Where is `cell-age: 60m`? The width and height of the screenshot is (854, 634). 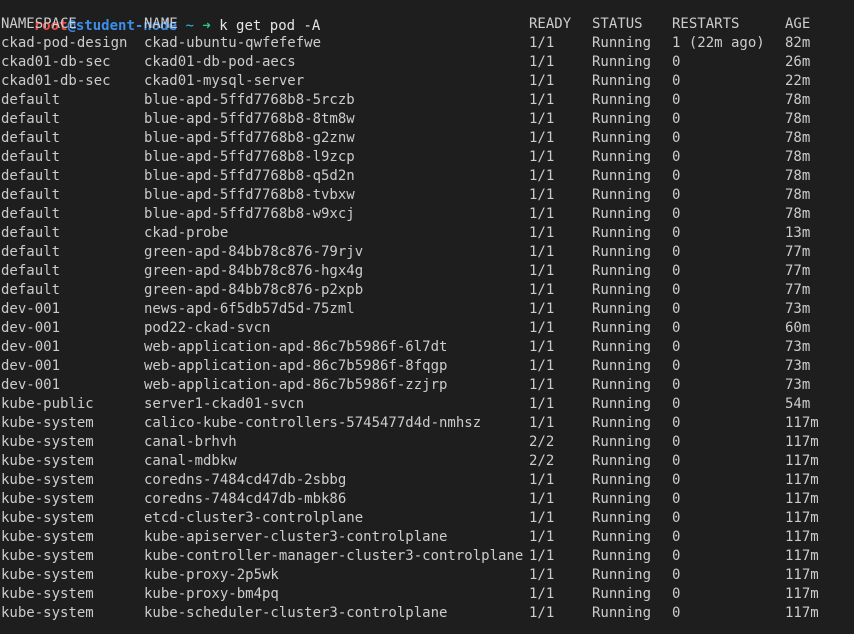 cell-age: 60m is located at coordinates (798, 328).